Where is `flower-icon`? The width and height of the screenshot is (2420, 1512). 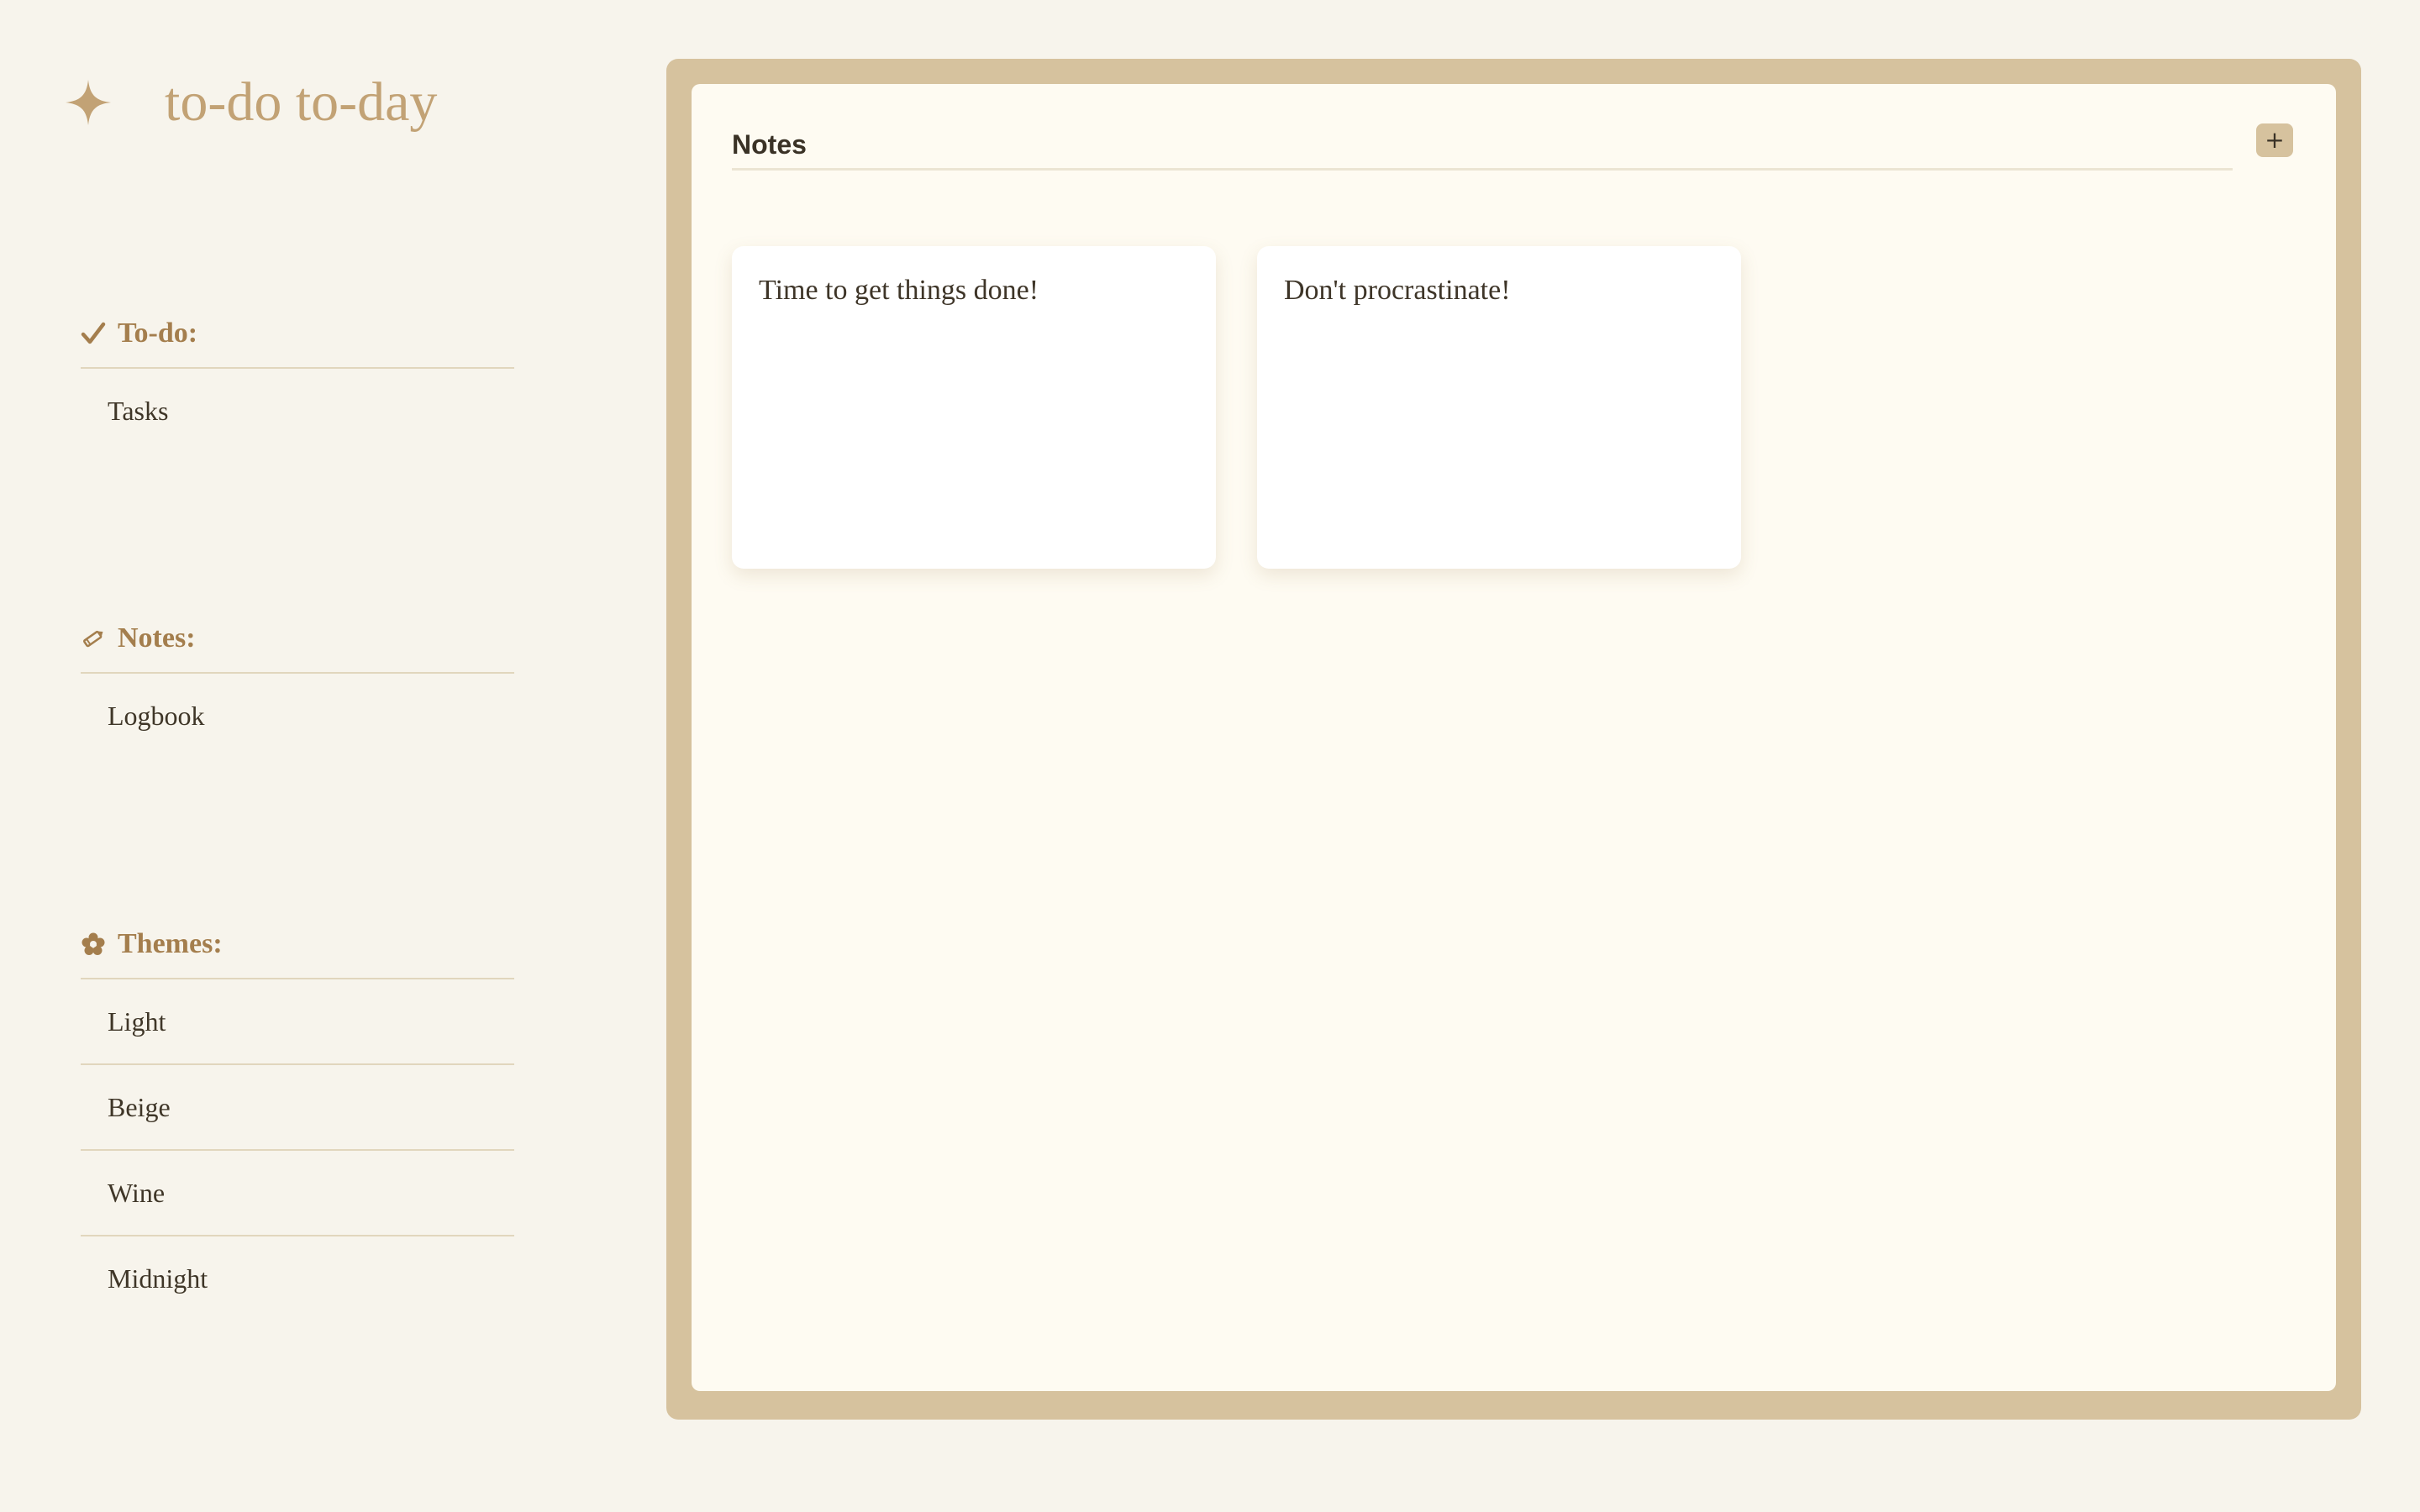 flower-icon is located at coordinates (94, 944).